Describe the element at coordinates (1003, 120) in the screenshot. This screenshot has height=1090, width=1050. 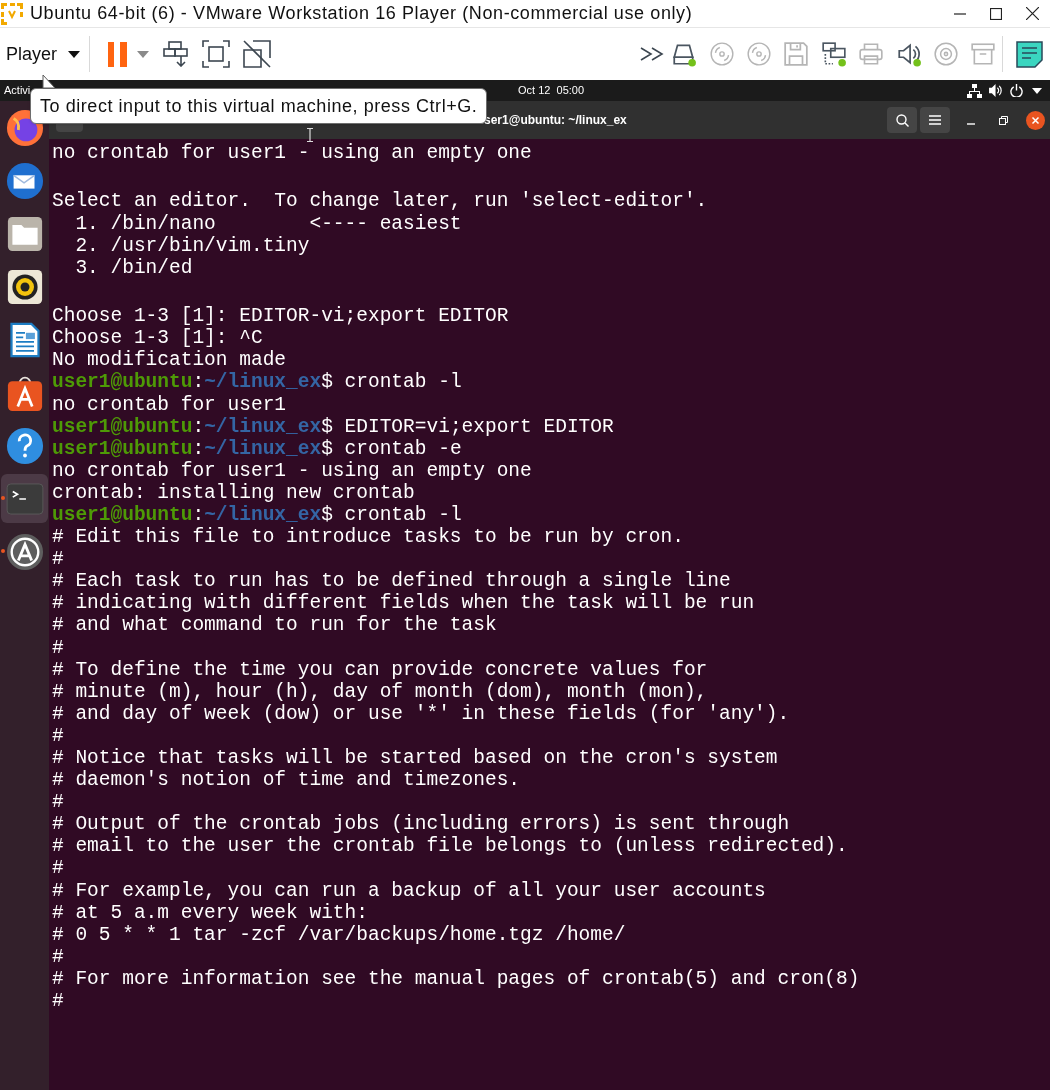
I see `restore-icon` at that location.